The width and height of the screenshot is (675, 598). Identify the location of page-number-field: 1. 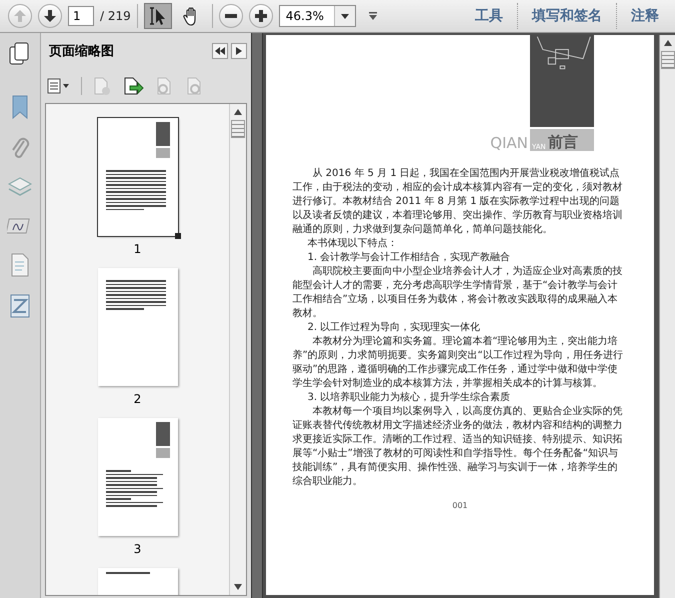
(81, 16).